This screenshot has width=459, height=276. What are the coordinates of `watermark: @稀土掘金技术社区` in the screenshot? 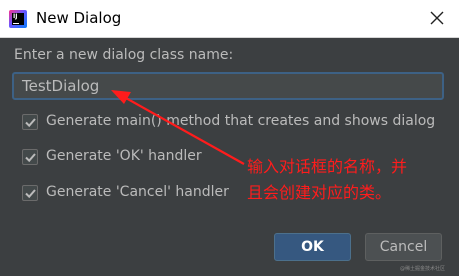 It's located at (423, 269).